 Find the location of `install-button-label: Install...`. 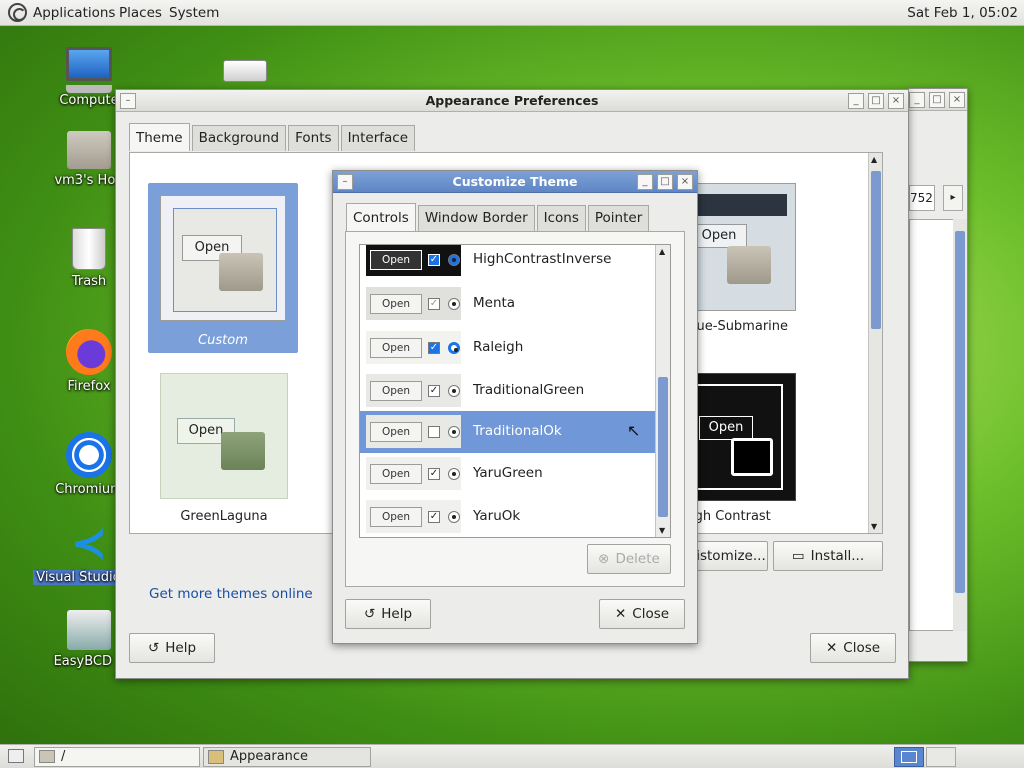

install-button-label: Install... is located at coordinates (837, 556).